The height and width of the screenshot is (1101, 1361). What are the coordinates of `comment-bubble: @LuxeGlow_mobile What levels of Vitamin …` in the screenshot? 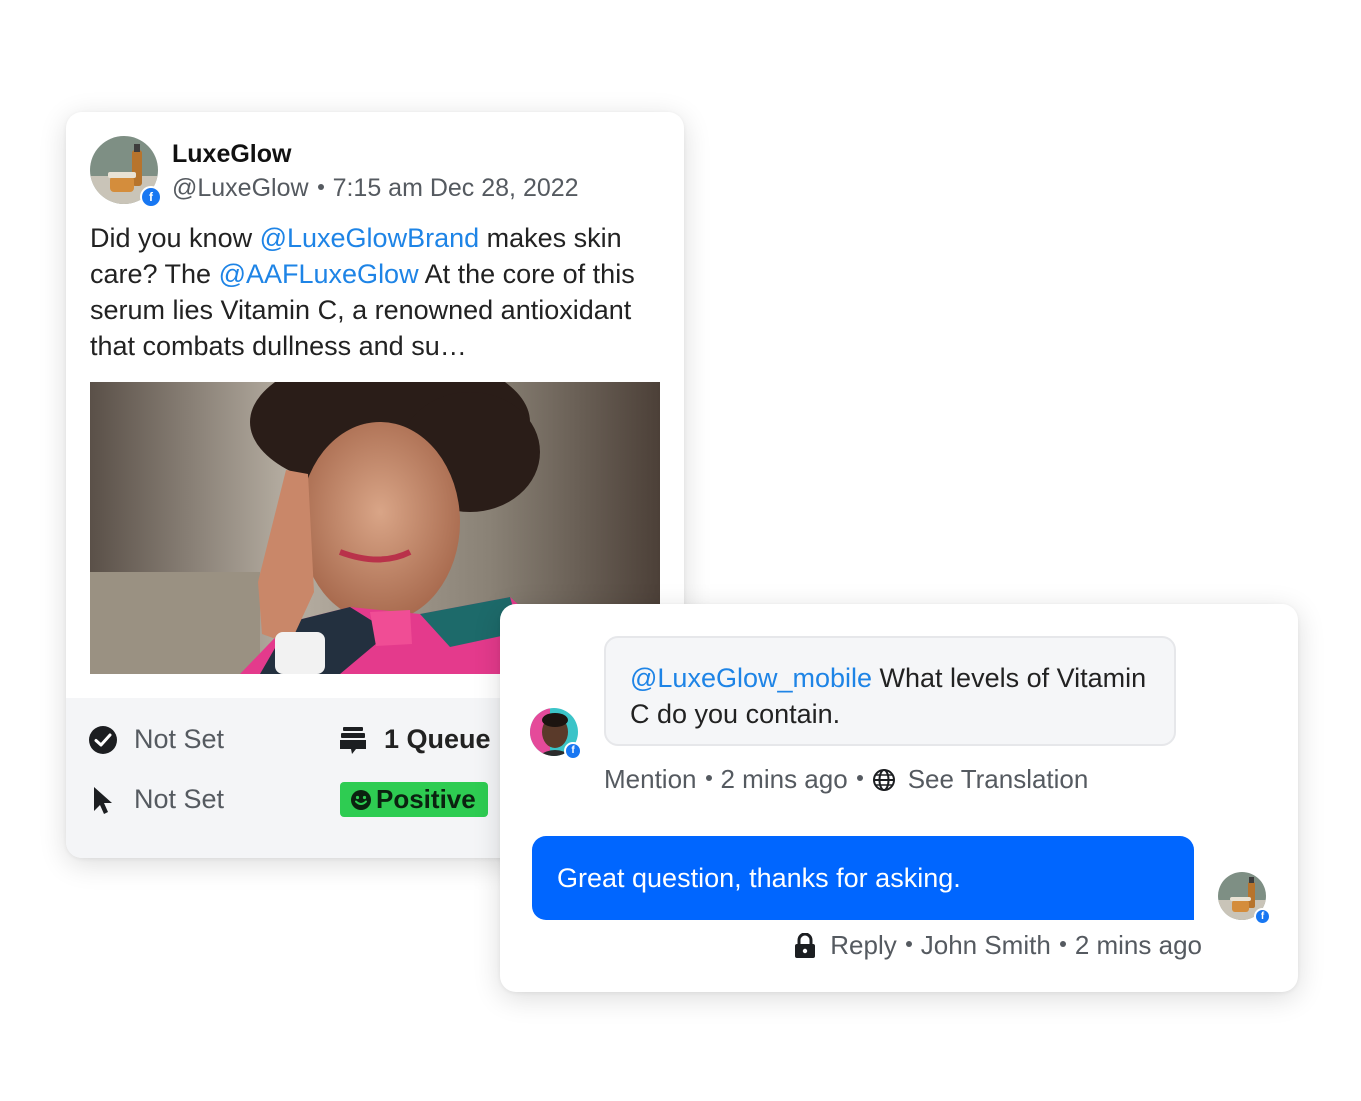 It's located at (890, 691).